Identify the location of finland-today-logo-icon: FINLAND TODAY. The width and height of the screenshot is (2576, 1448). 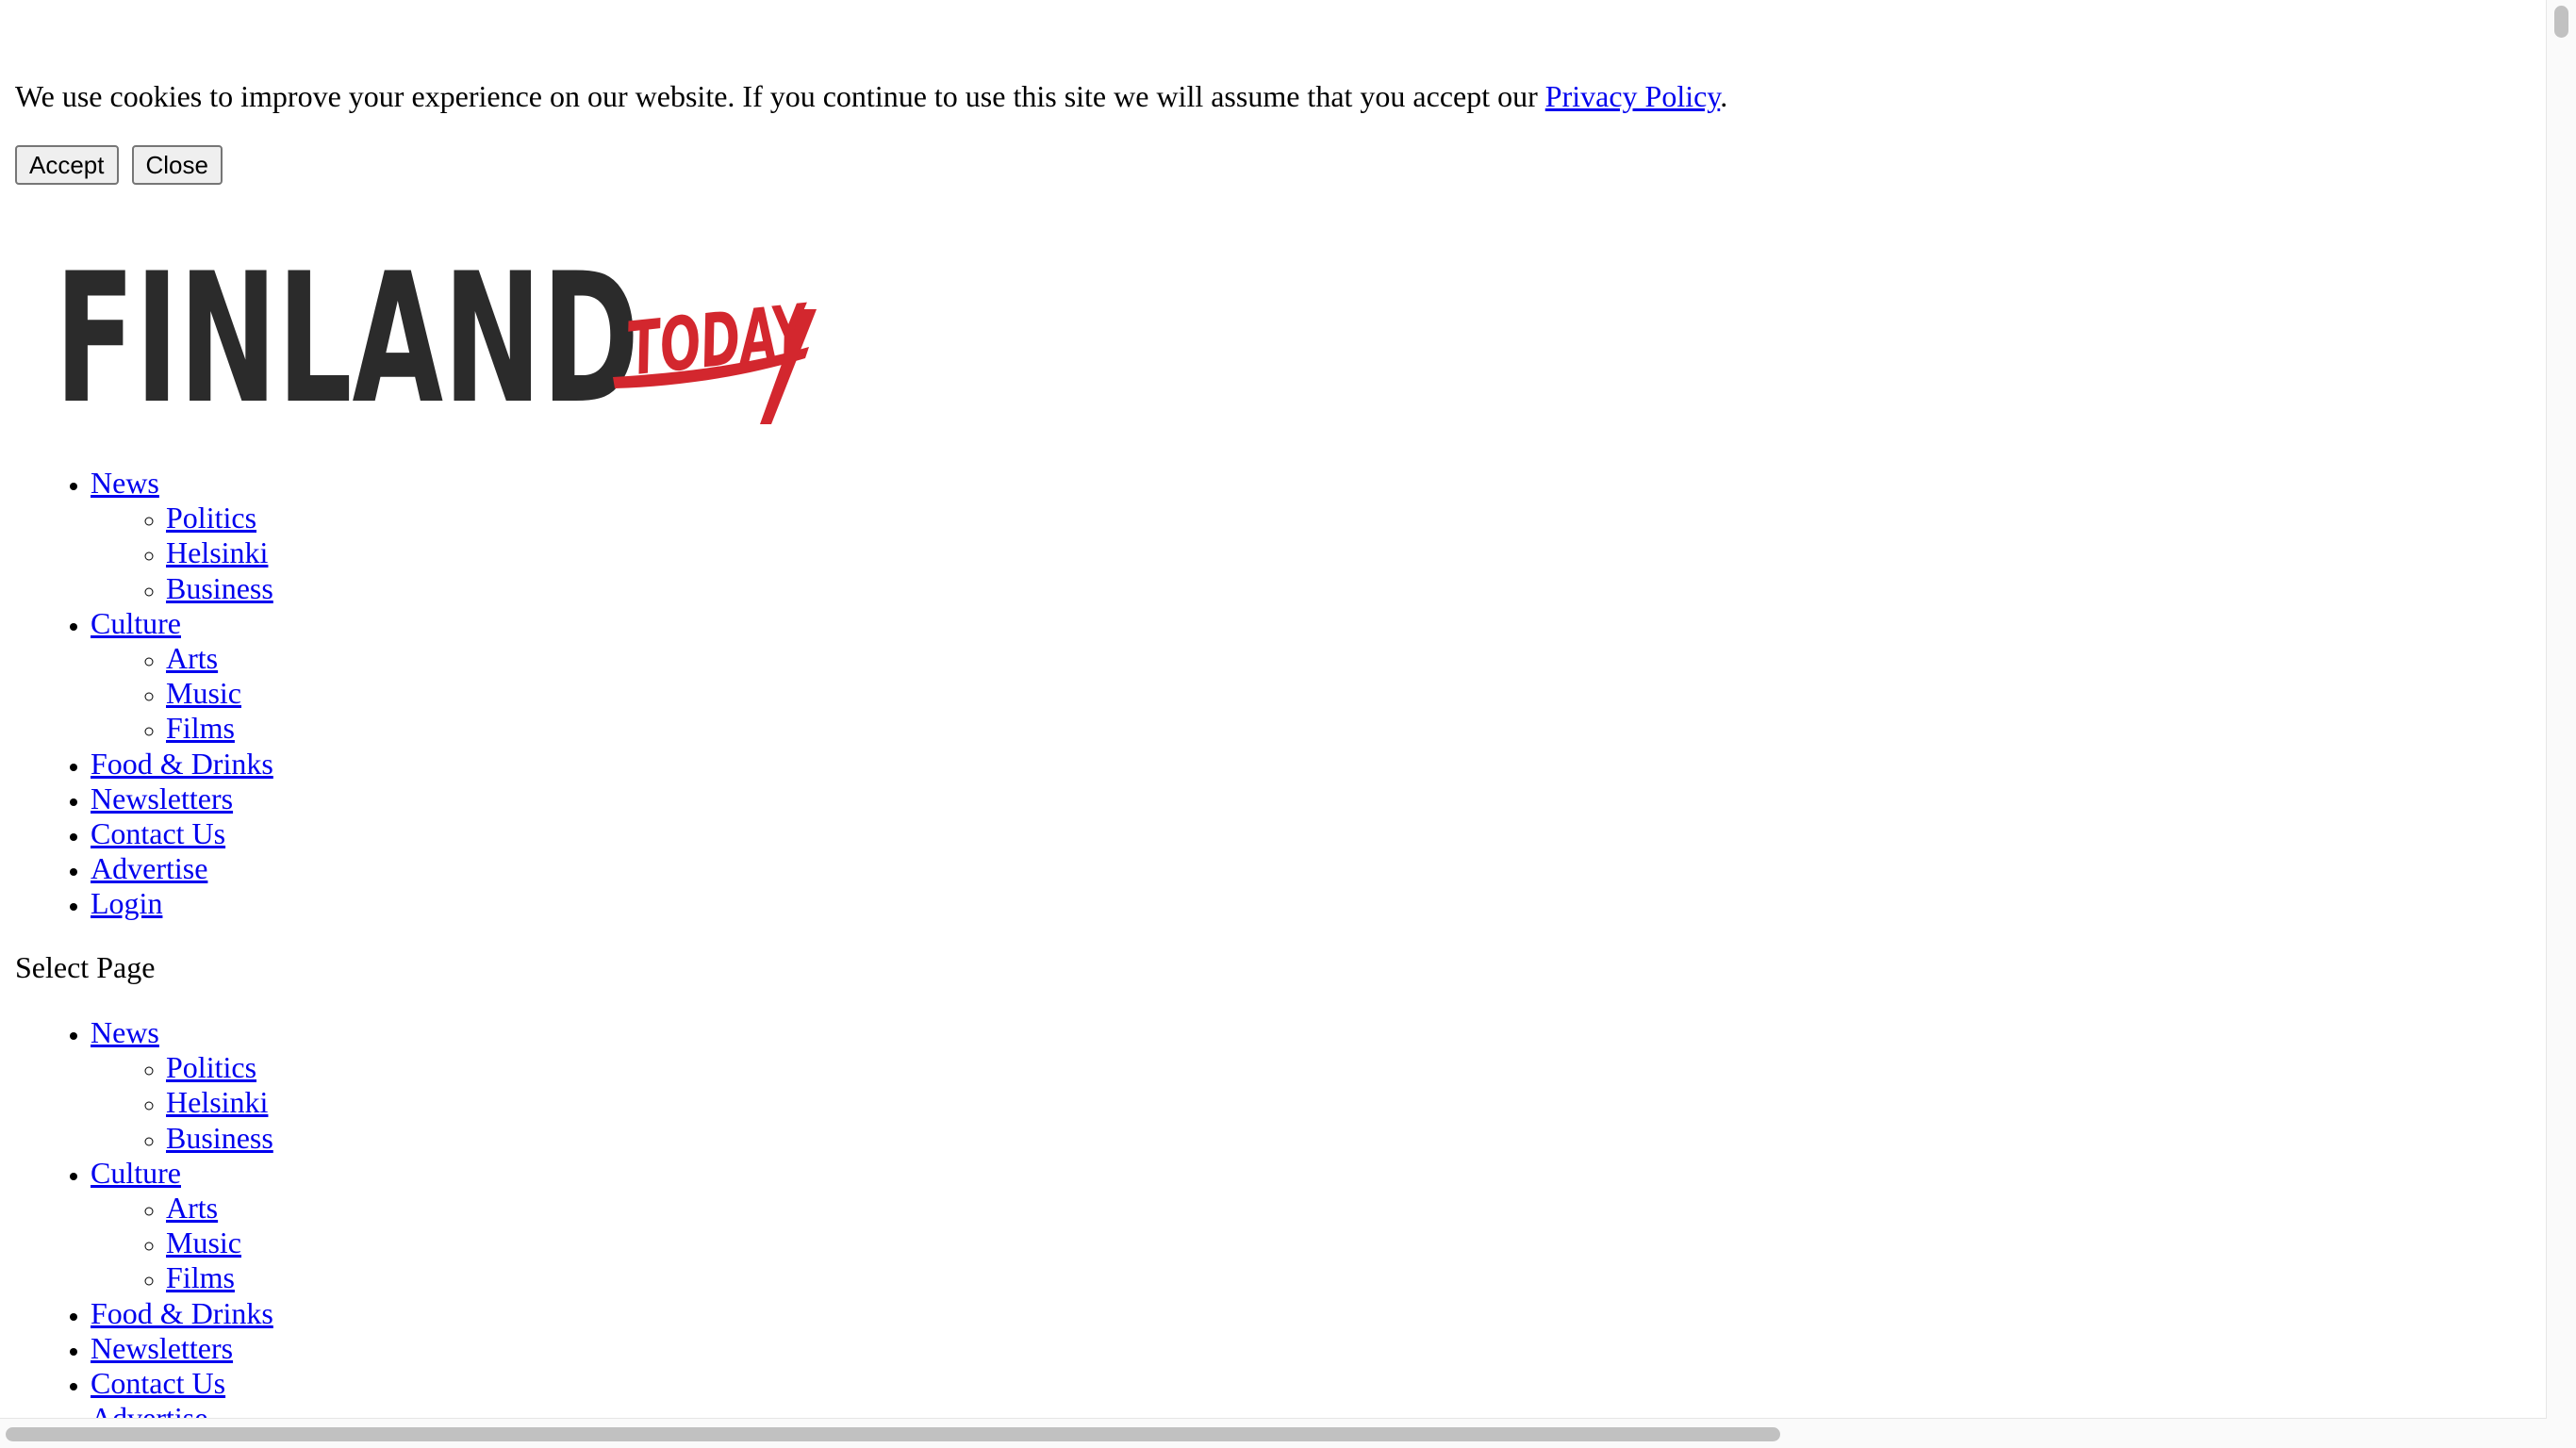
(436, 339).